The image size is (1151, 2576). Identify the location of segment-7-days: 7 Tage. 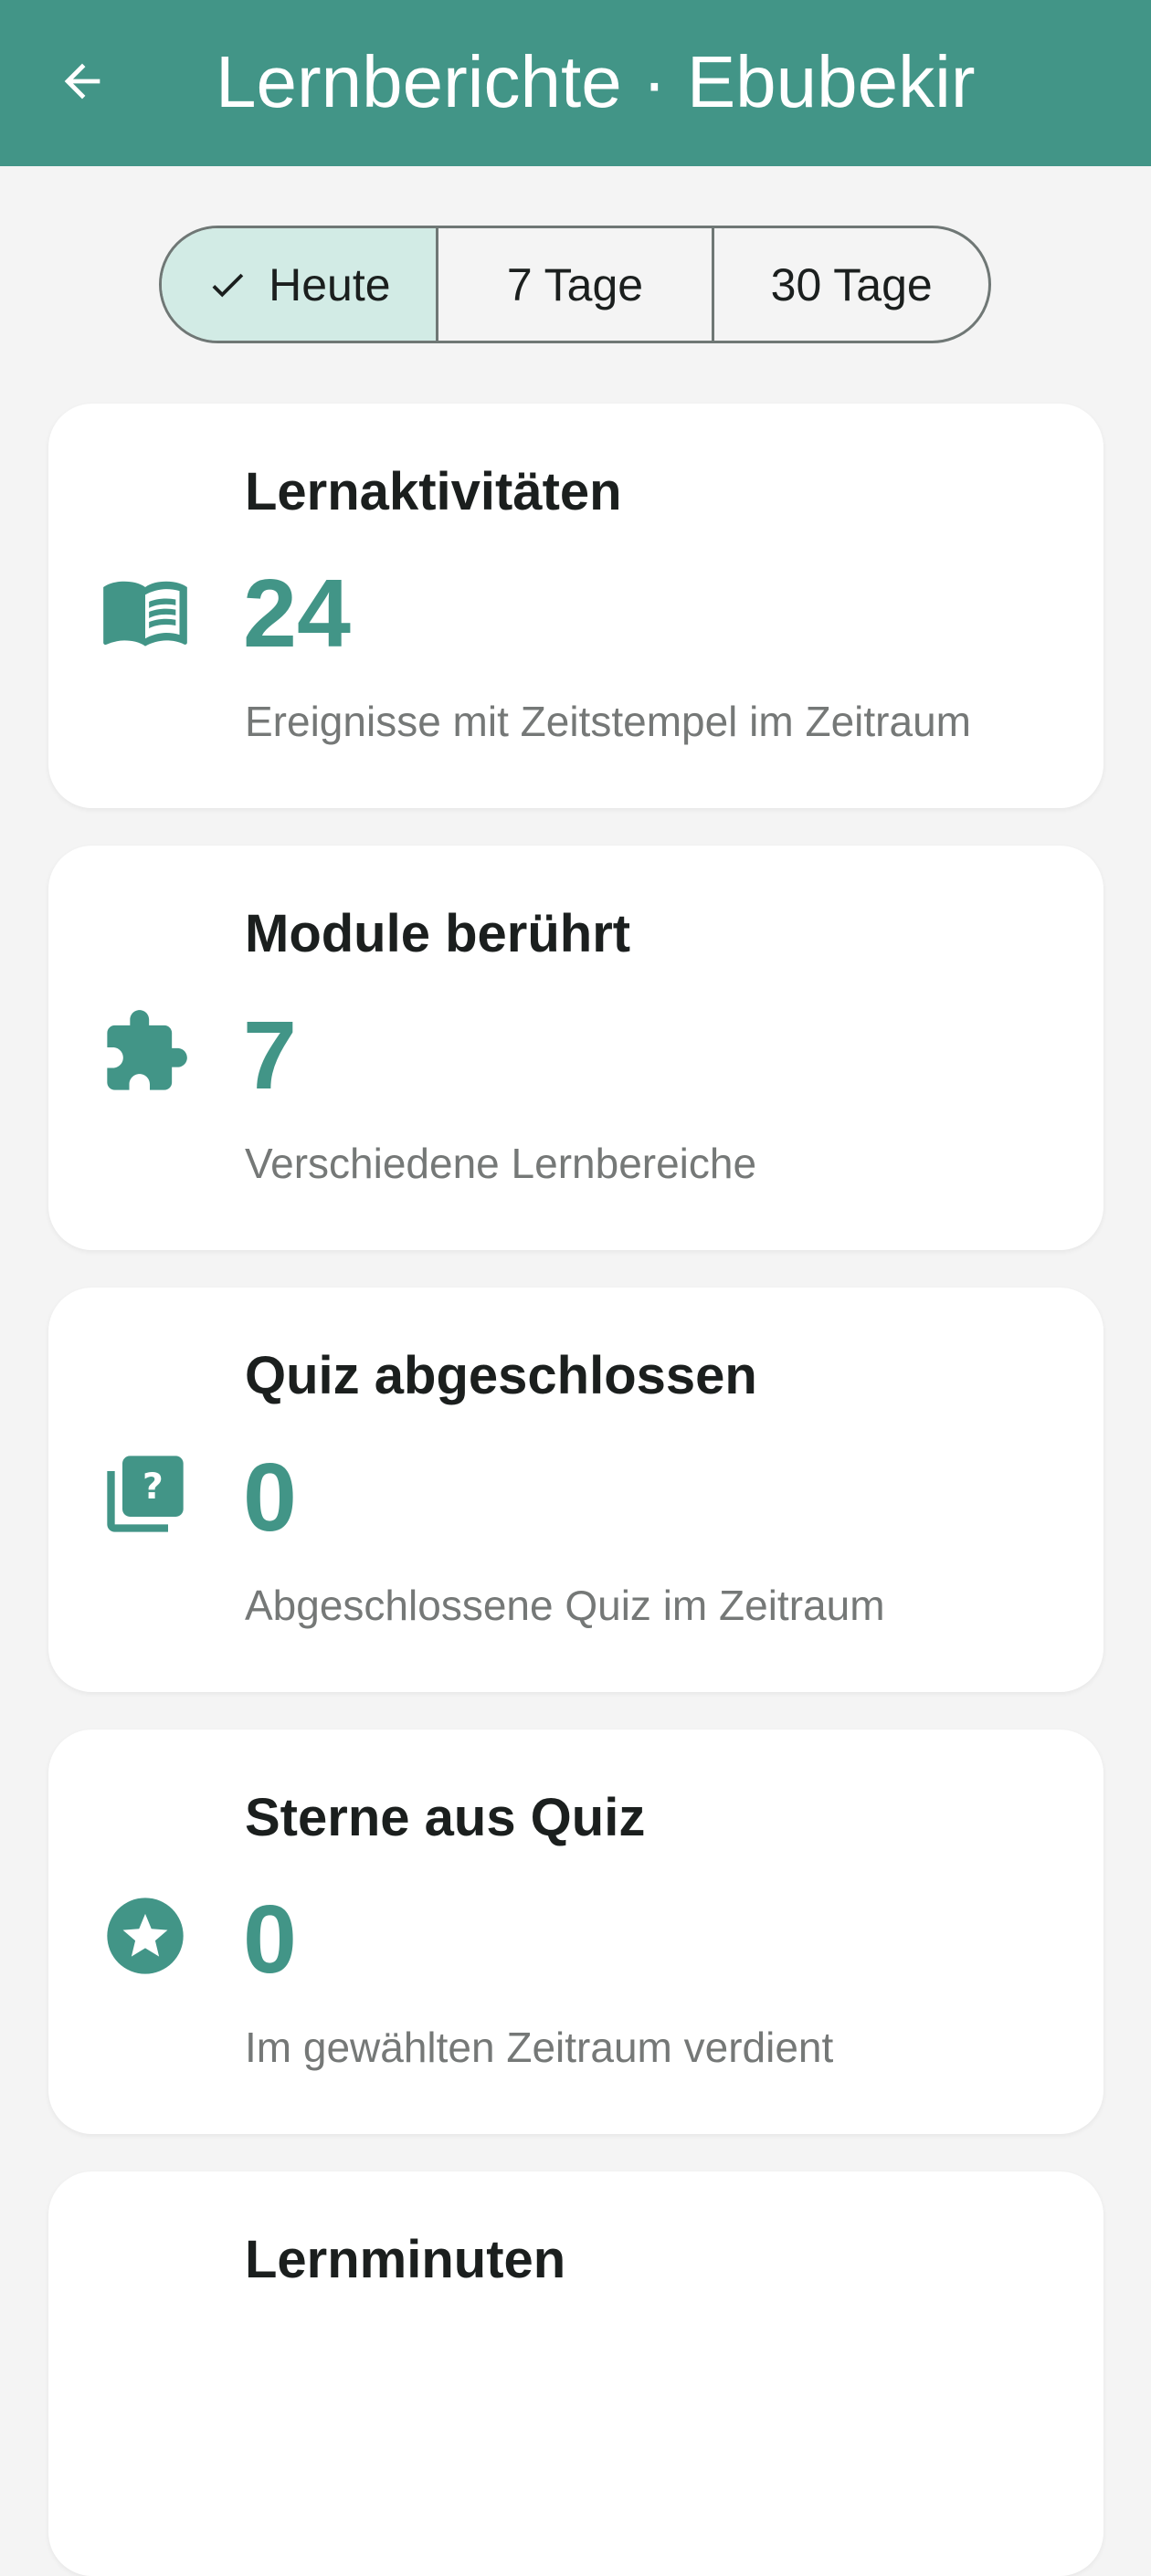
(574, 284).